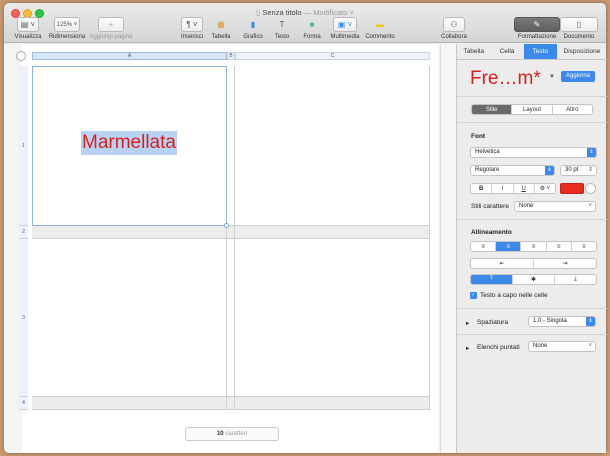  Describe the element at coordinates (23, 403) in the screenshot. I see `row-header-4: 4` at that location.